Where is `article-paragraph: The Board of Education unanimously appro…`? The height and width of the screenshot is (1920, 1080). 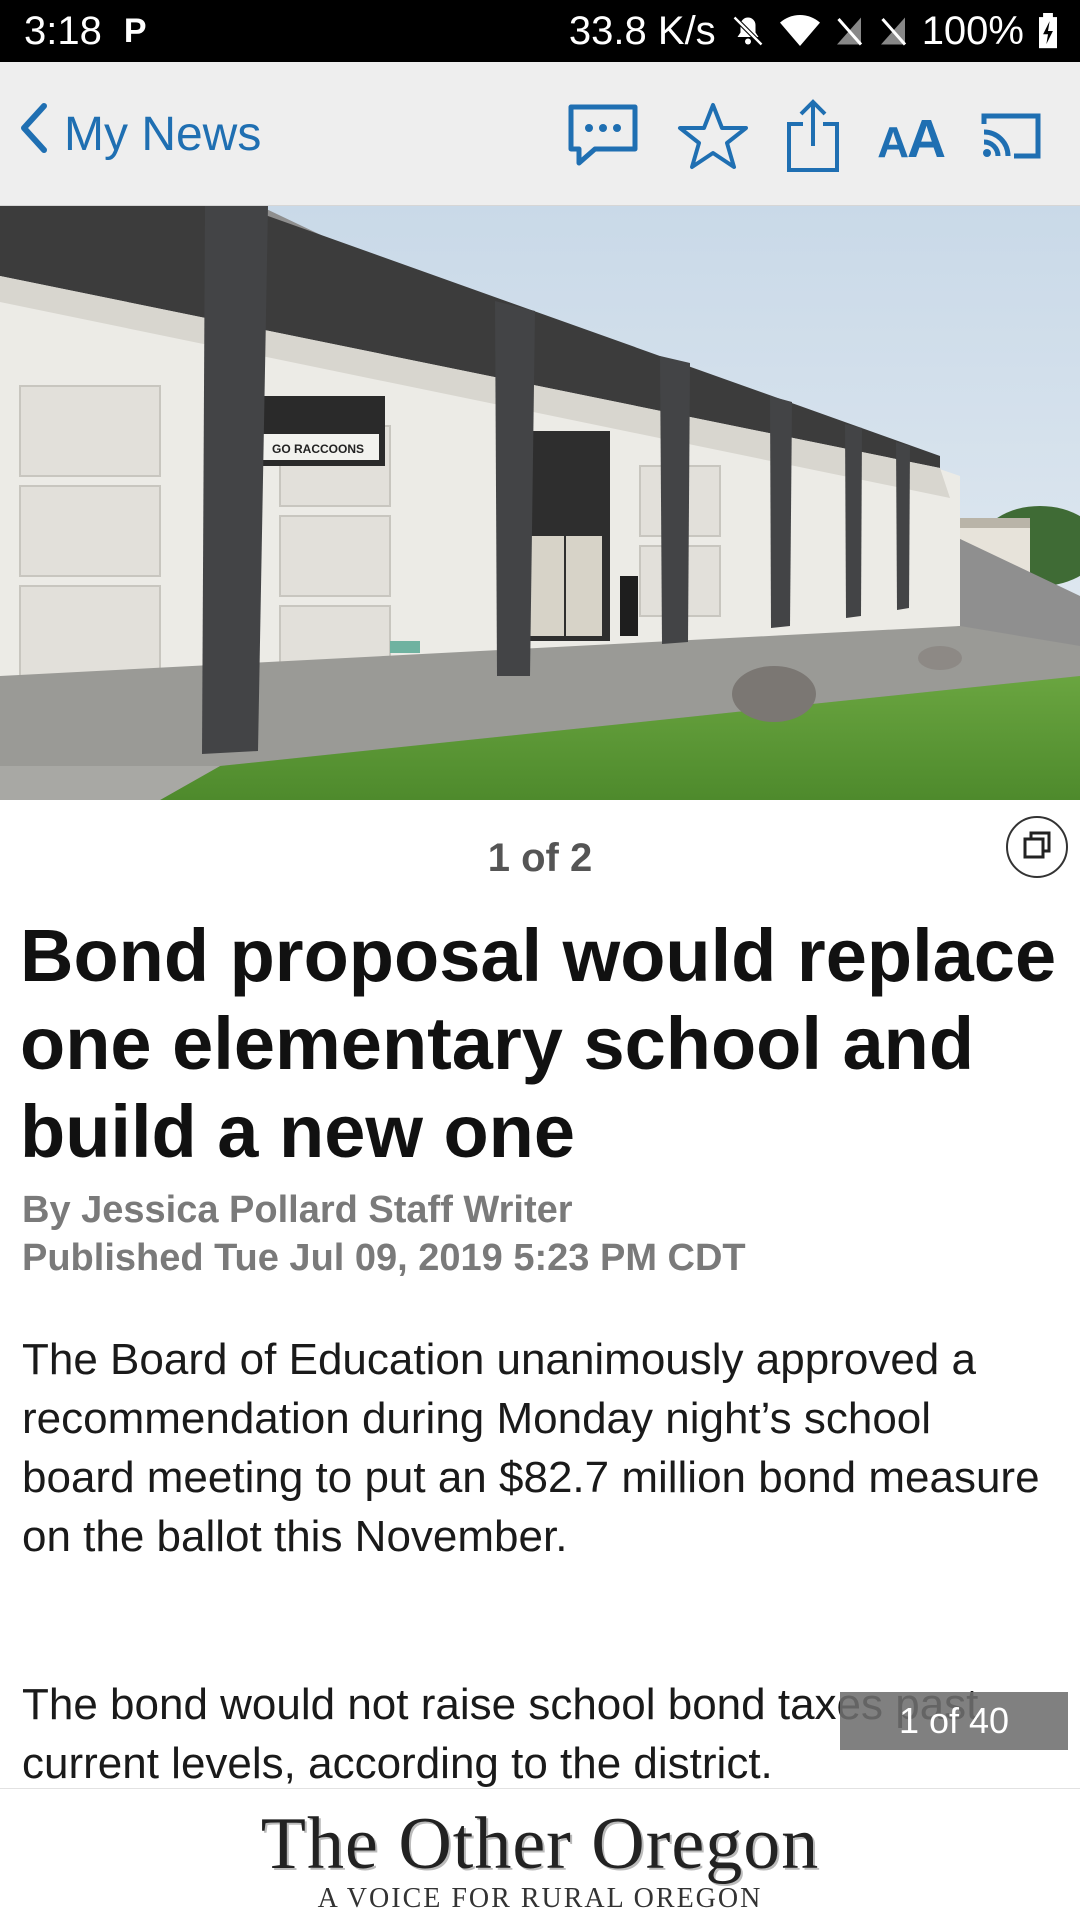 article-paragraph: The Board of Education unanimously appro… is located at coordinates (531, 1448).